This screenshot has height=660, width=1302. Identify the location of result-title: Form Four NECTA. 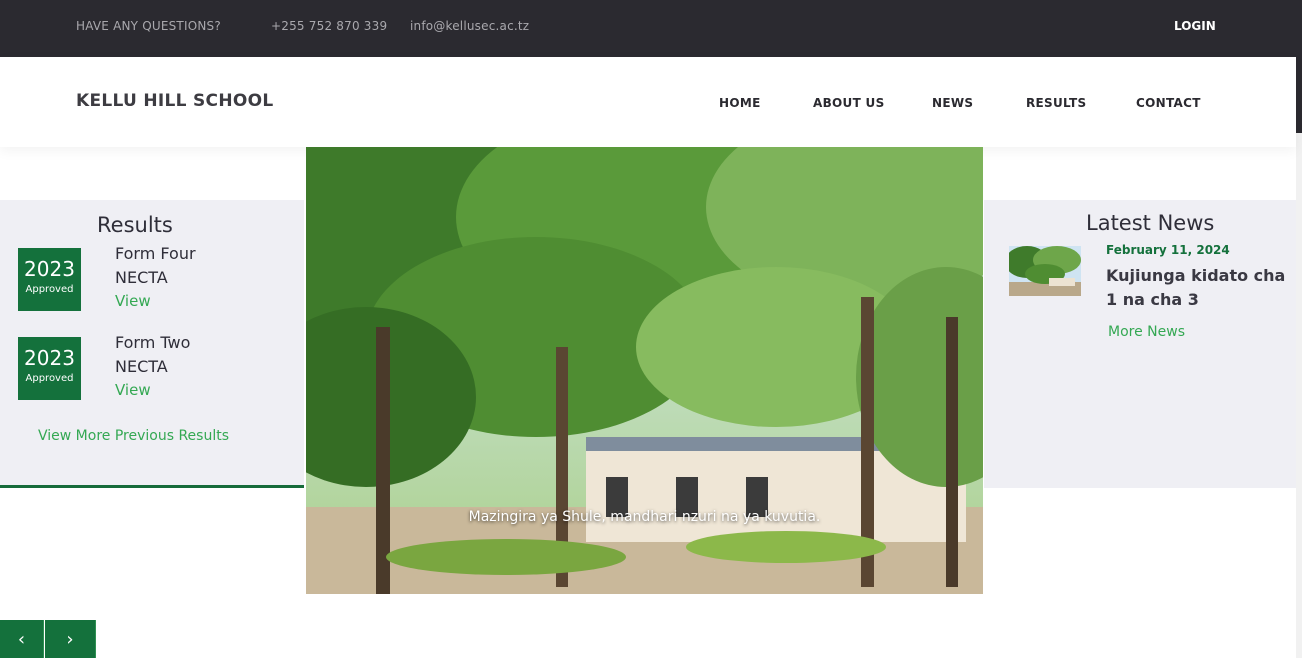
(155, 265).